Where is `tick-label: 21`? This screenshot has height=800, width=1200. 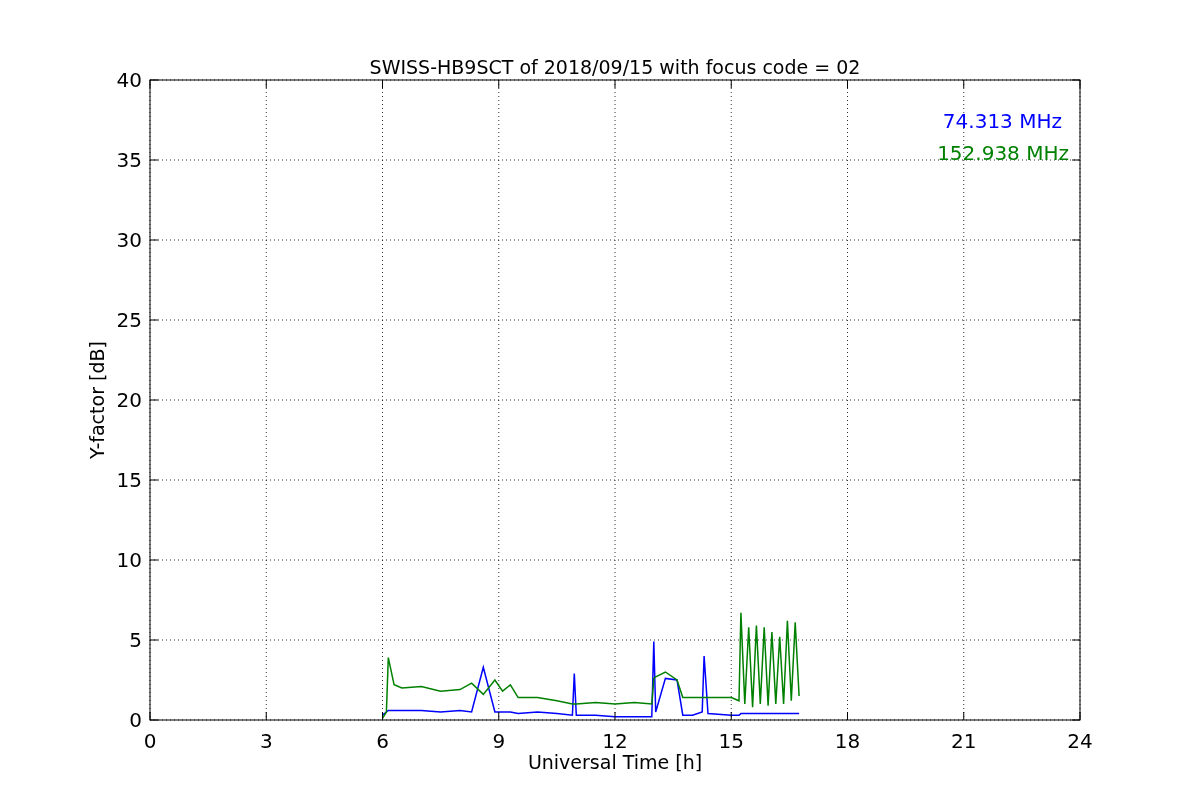
tick-label: 21 is located at coordinates (964, 741).